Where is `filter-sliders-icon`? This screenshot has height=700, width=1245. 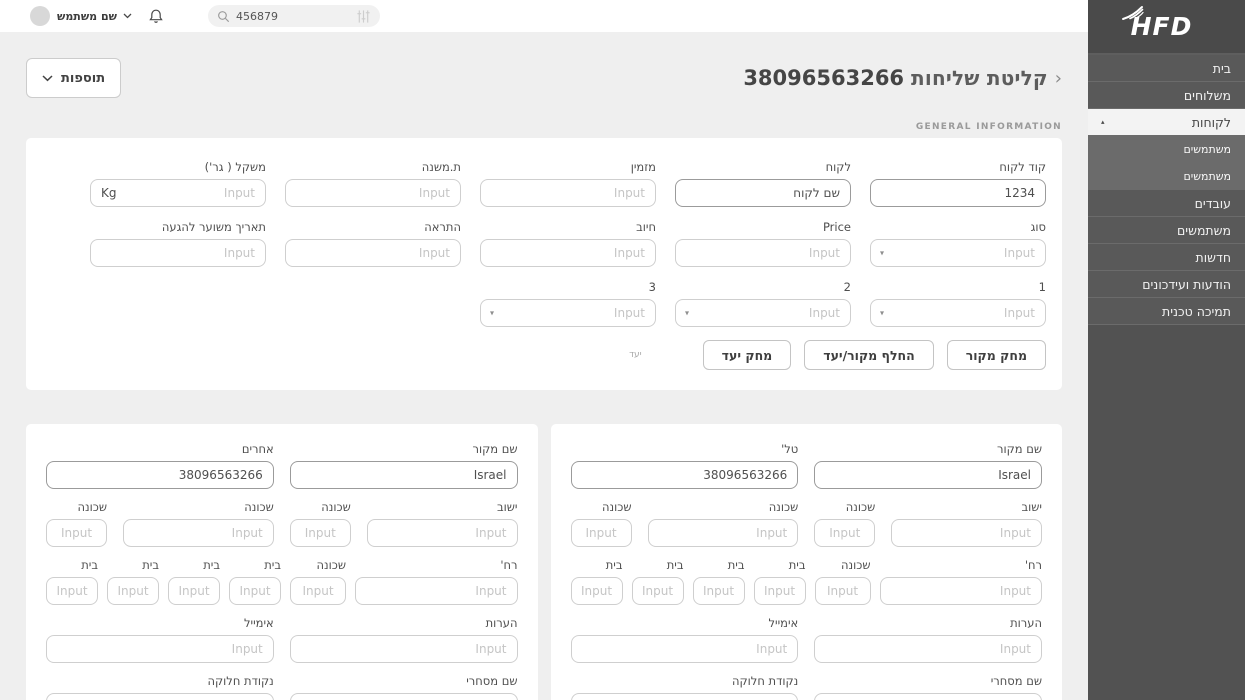
filter-sliders-icon is located at coordinates (363, 16).